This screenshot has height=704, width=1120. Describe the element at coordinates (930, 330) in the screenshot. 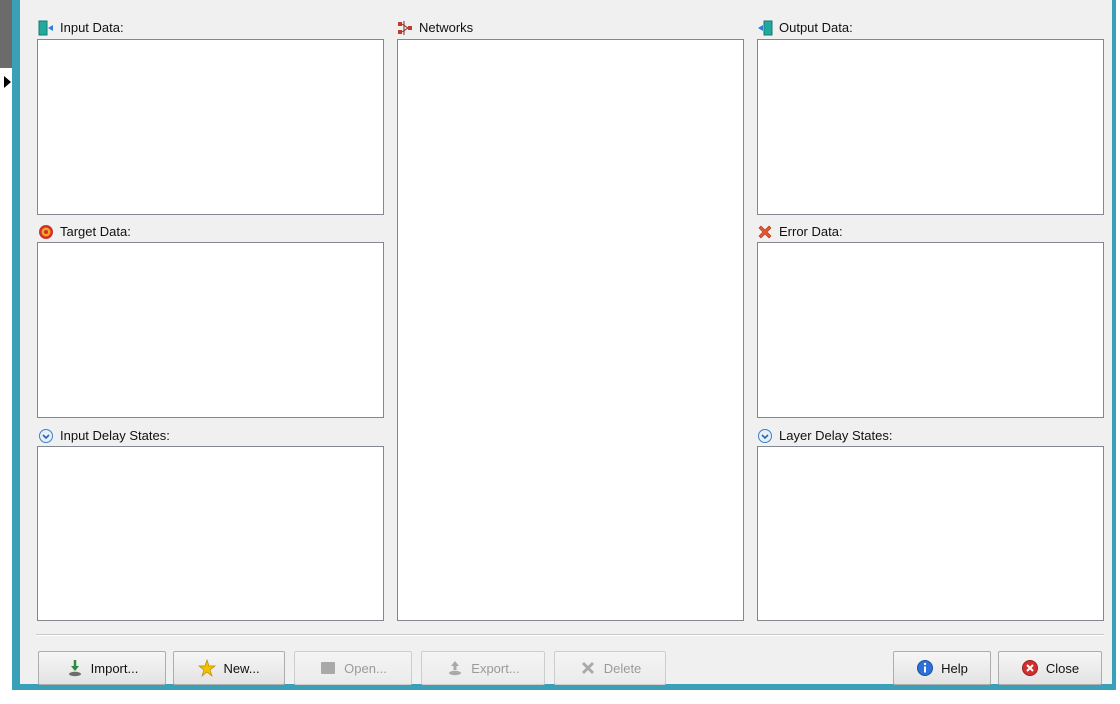

I see `error-data-list` at that location.